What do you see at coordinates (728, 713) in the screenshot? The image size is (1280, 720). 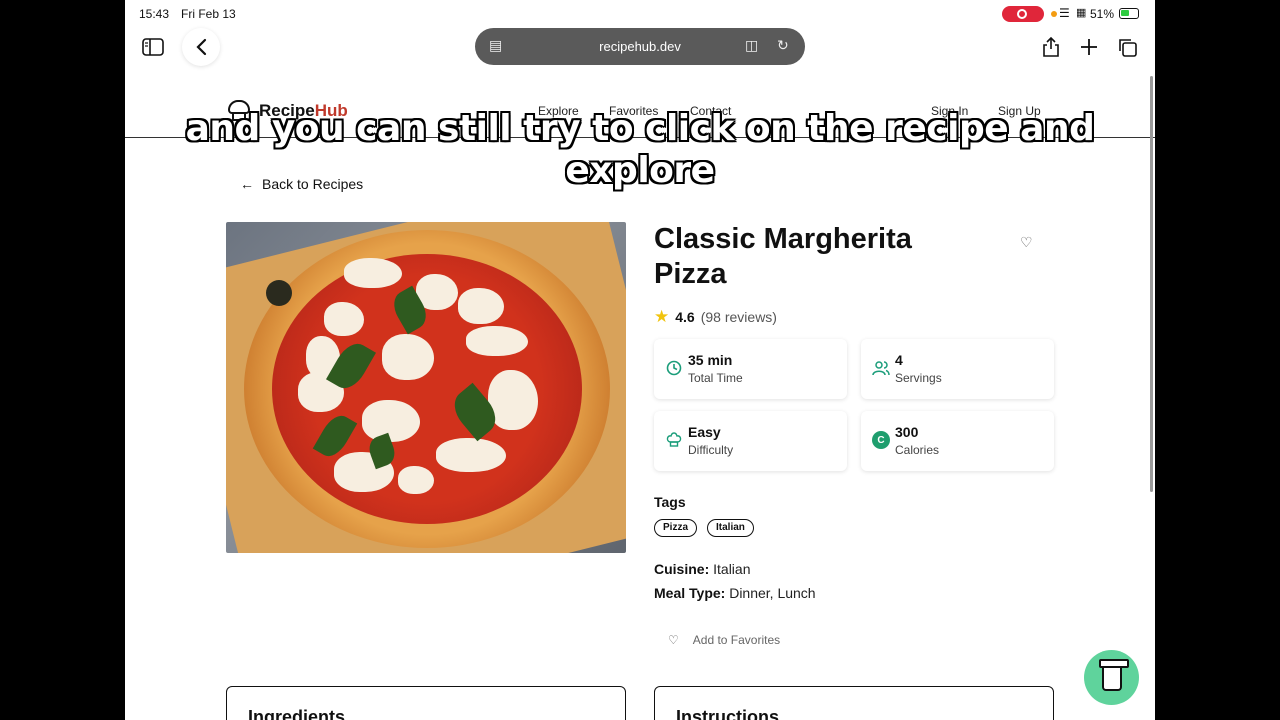 I see `instructions-heading: Instructions` at bounding box center [728, 713].